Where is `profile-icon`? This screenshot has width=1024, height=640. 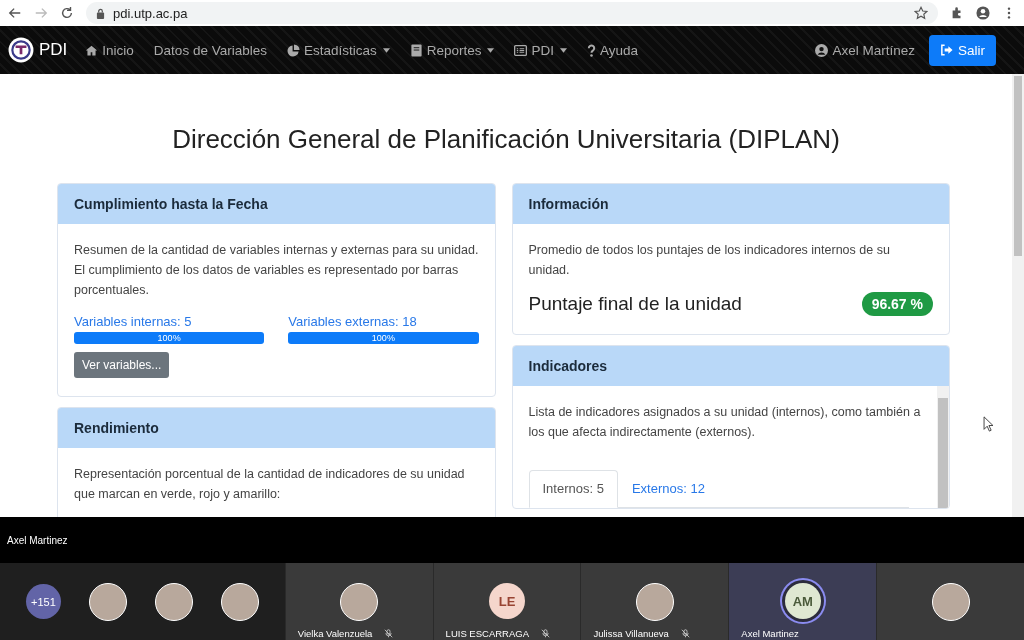
profile-icon is located at coordinates (983, 13).